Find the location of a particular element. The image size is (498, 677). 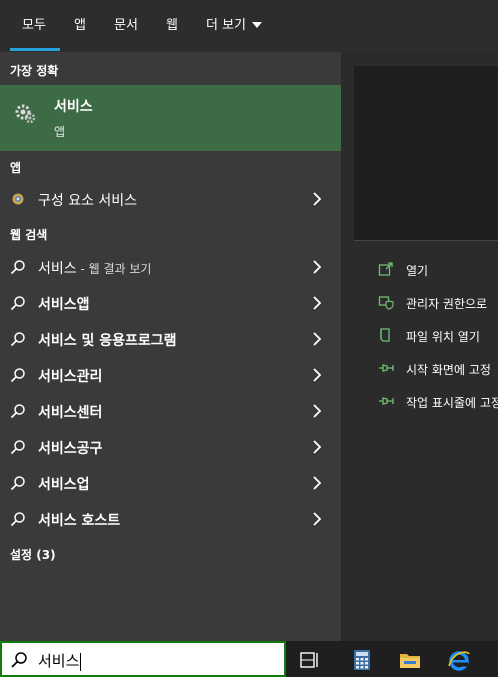

action-label: 파일 위치 열기 is located at coordinates (443, 337).